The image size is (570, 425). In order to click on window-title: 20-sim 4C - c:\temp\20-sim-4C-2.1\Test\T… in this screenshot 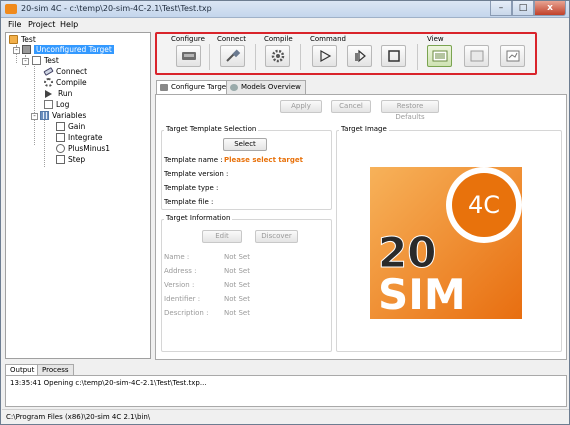, I will do `click(116, 8)`.